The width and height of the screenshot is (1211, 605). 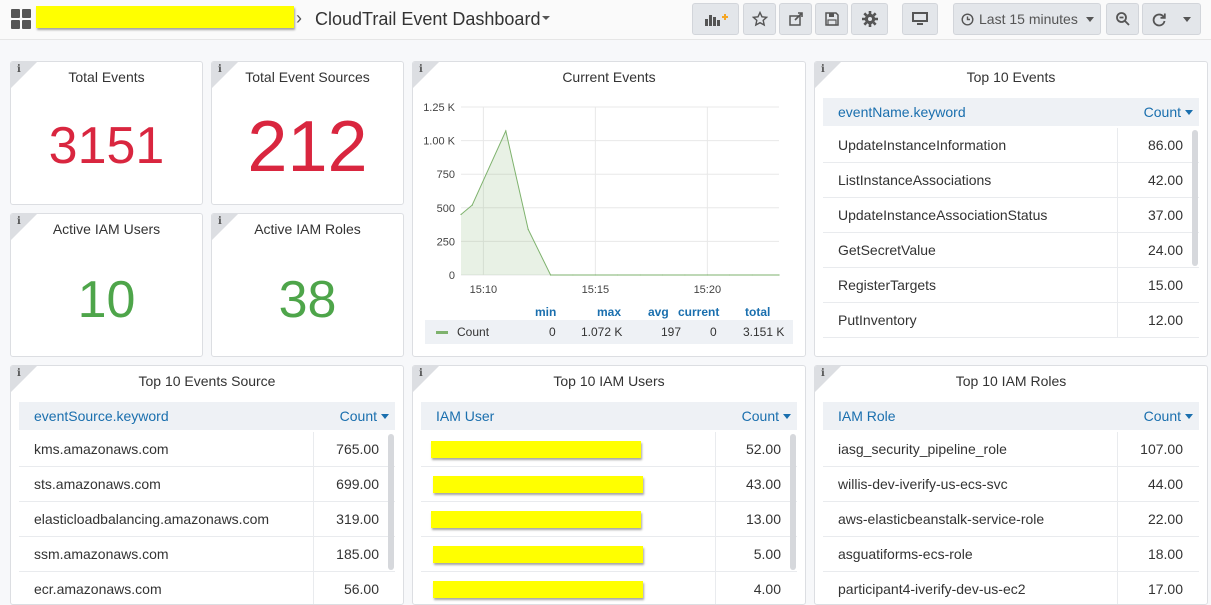 I want to click on legend-series-name: Count, so click(x=473, y=332).